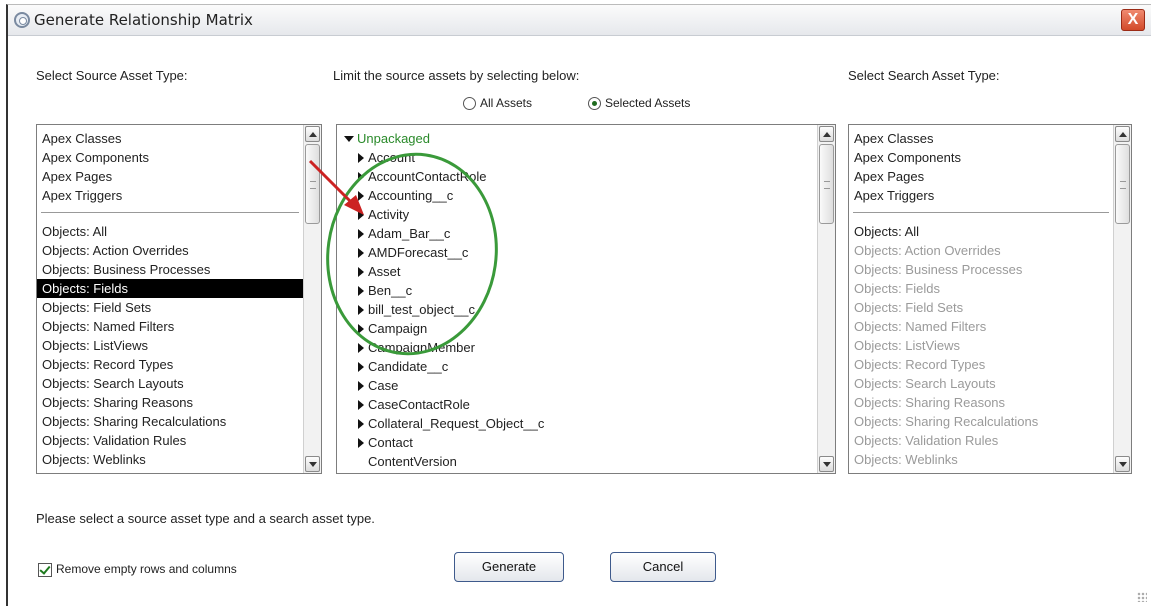 The image size is (1151, 606). What do you see at coordinates (398, 328) in the screenshot?
I see `tree-node-label: Campaign` at bounding box center [398, 328].